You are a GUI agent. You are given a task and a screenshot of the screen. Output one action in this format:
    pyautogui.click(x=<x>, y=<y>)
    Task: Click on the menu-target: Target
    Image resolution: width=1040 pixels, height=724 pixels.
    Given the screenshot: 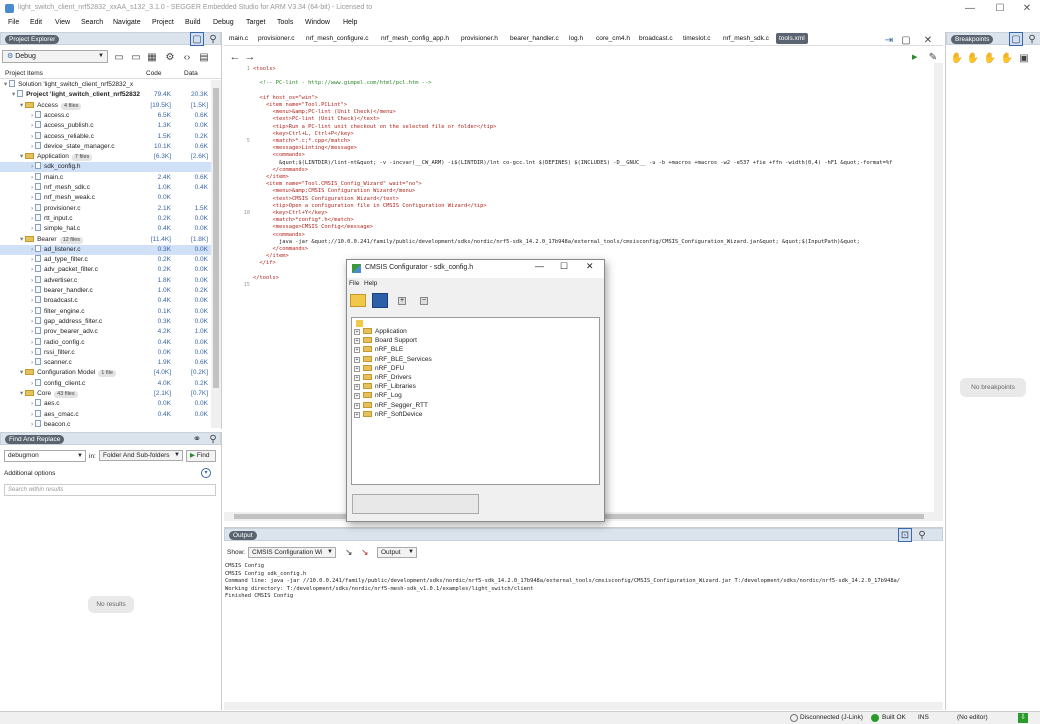 What is the action you would take?
    pyautogui.click(x=255, y=22)
    